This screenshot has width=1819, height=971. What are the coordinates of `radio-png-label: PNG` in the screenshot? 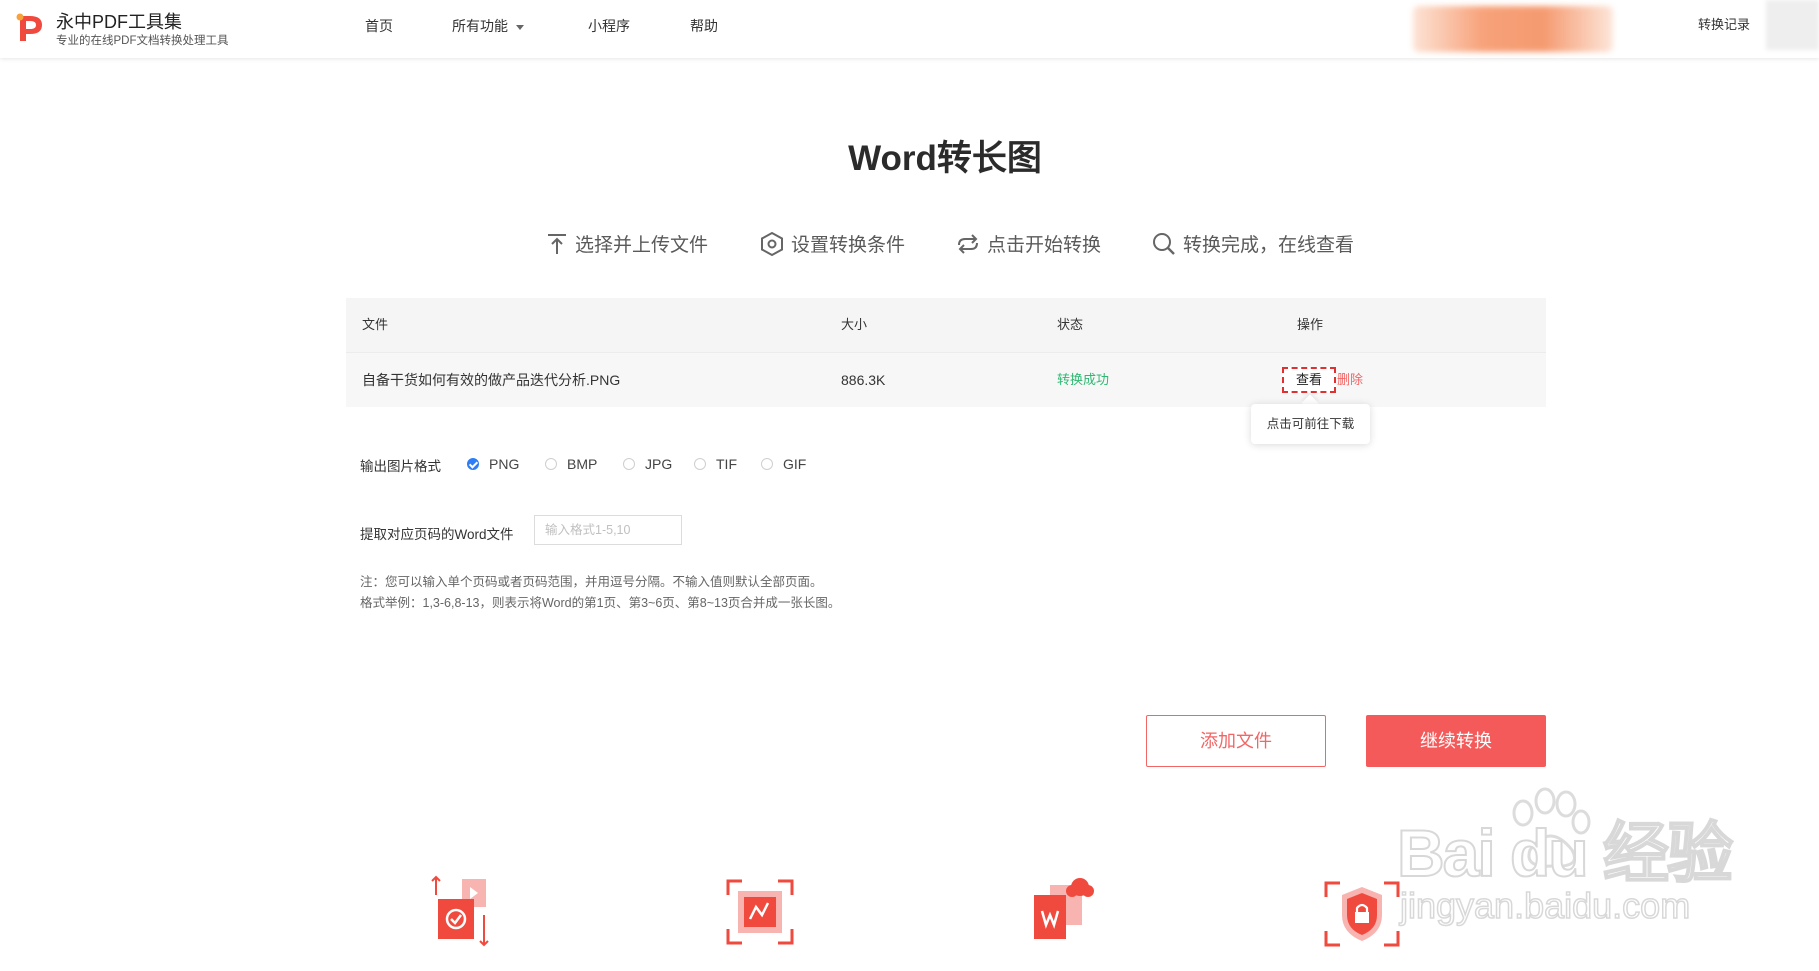 It's located at (504, 464).